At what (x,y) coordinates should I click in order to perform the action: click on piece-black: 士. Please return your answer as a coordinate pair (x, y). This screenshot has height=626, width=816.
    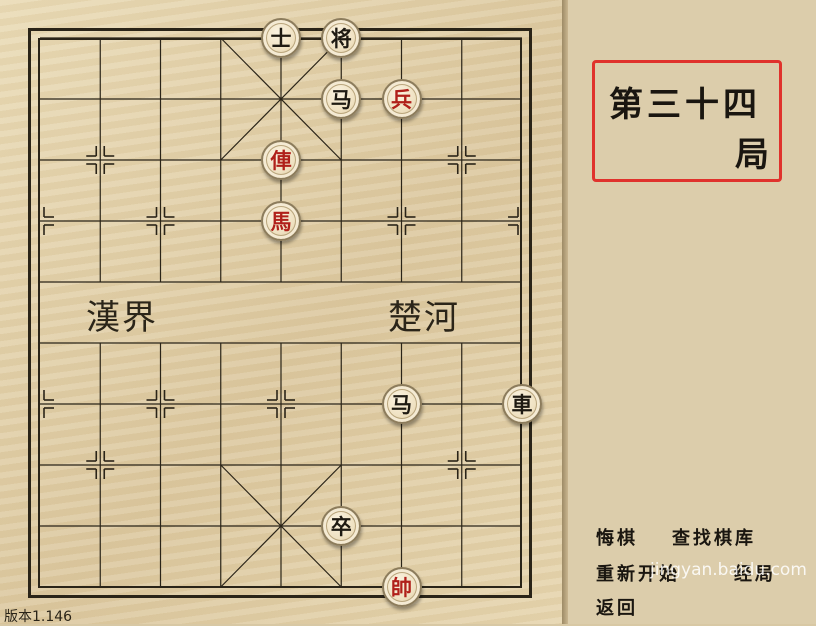
    Looking at the image, I should click on (281, 38).